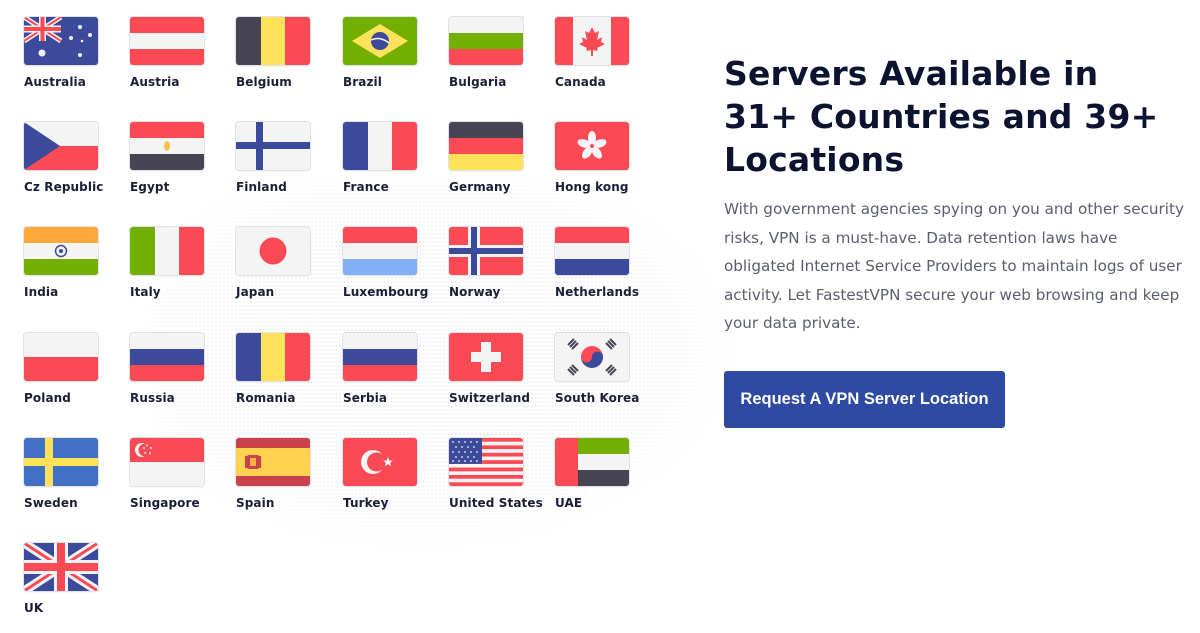  What do you see at coordinates (152, 398) in the screenshot?
I see `country-name: Russia` at bounding box center [152, 398].